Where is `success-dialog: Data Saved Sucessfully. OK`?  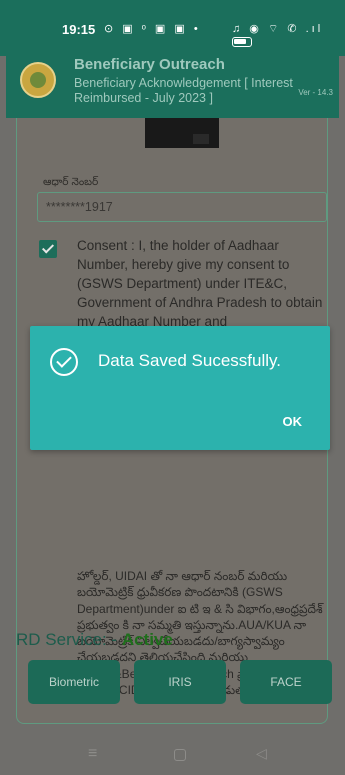
success-dialog: Data Saved Sucessfully. OK is located at coordinates (180, 388).